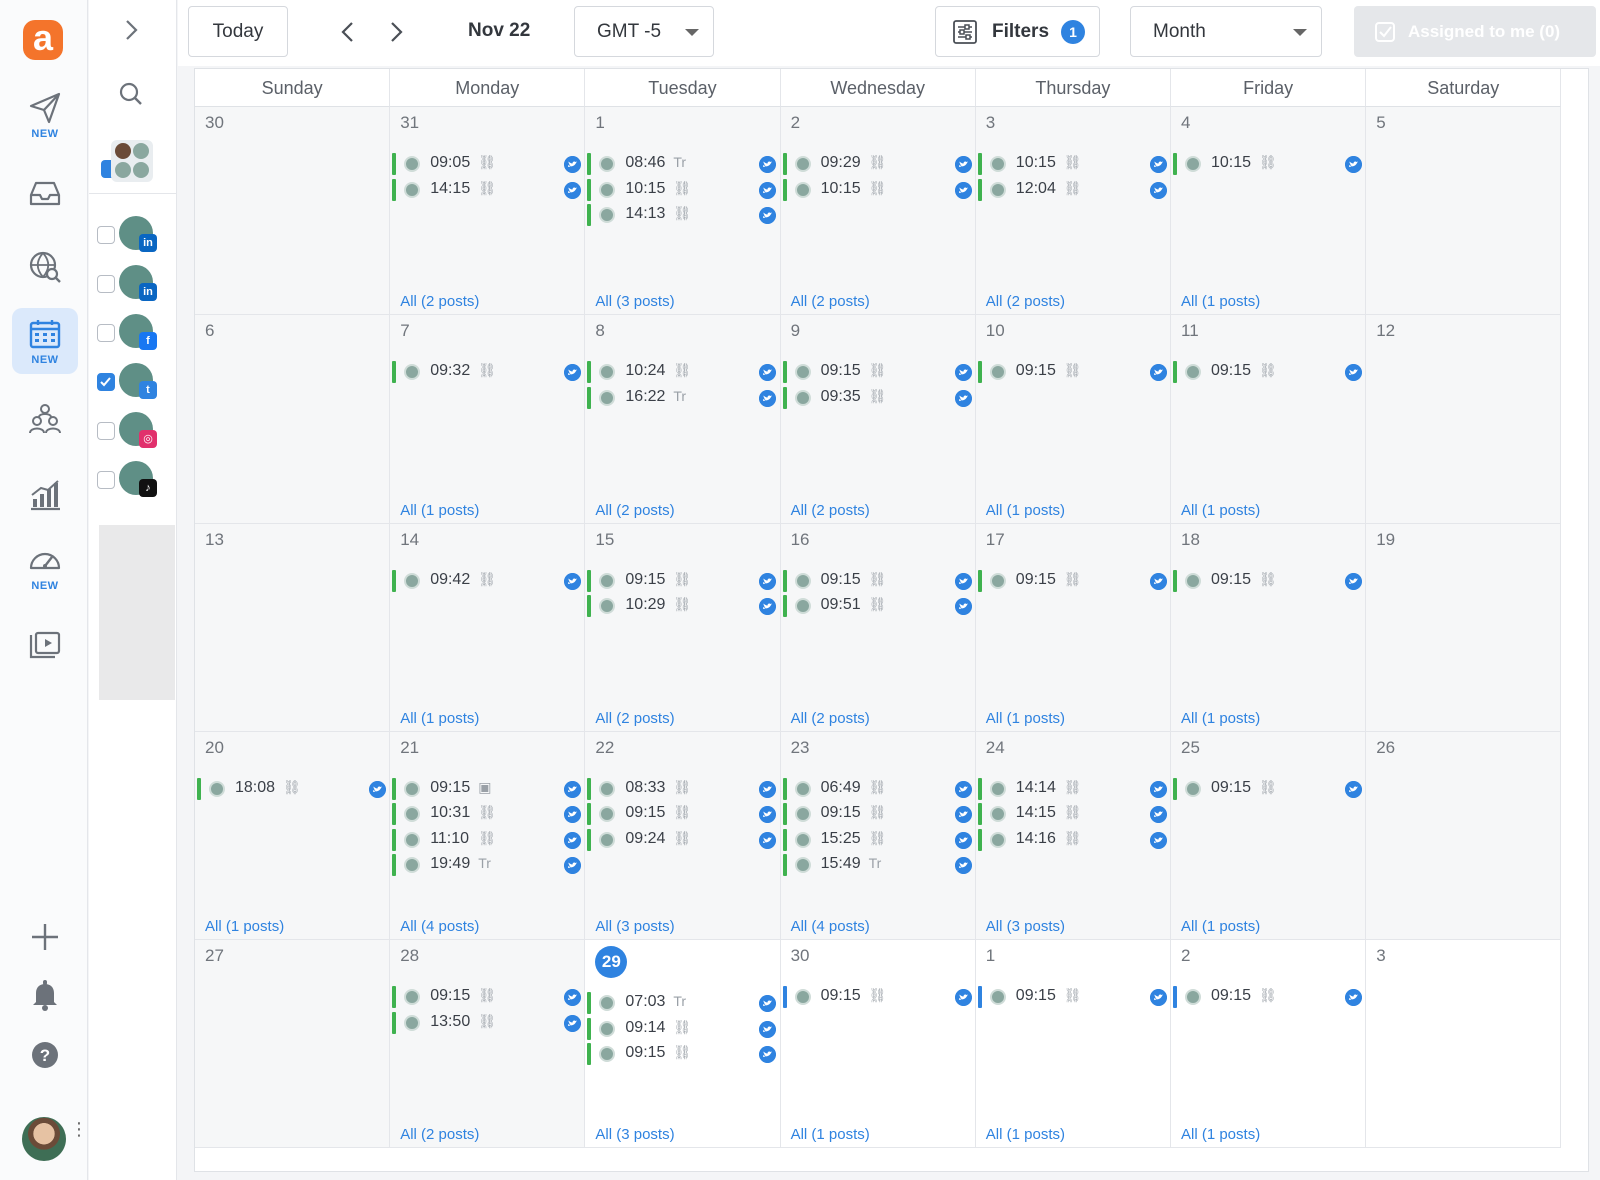 This screenshot has width=1600, height=1180. What do you see at coordinates (488, 580) in the screenshot?
I see `scheduled-post: 09:42 ⛓` at bounding box center [488, 580].